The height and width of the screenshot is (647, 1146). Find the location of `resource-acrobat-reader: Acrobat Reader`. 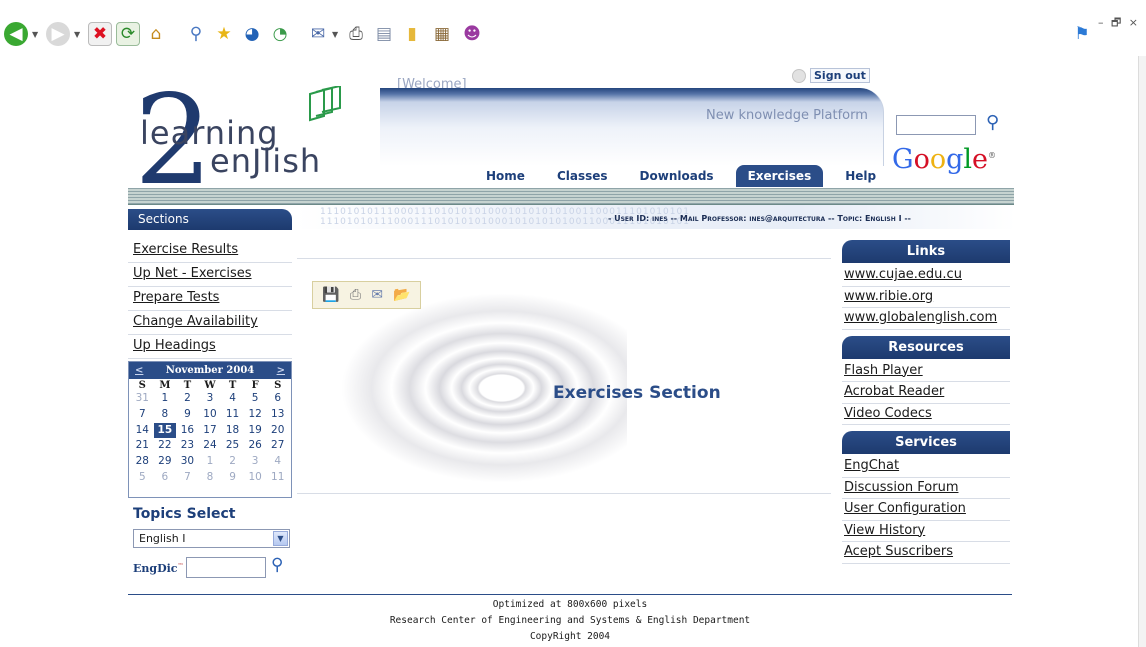

resource-acrobat-reader: Acrobat Reader is located at coordinates (926, 393).